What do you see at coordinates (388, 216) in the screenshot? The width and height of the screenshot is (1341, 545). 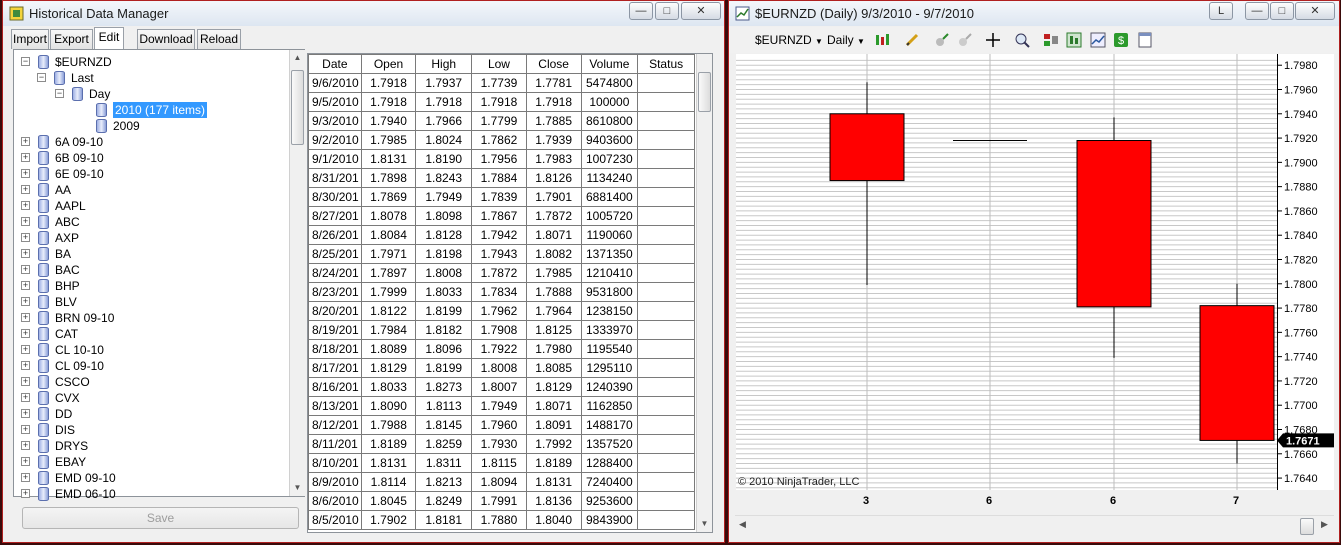 I see `table-cell: 1.8078` at bounding box center [388, 216].